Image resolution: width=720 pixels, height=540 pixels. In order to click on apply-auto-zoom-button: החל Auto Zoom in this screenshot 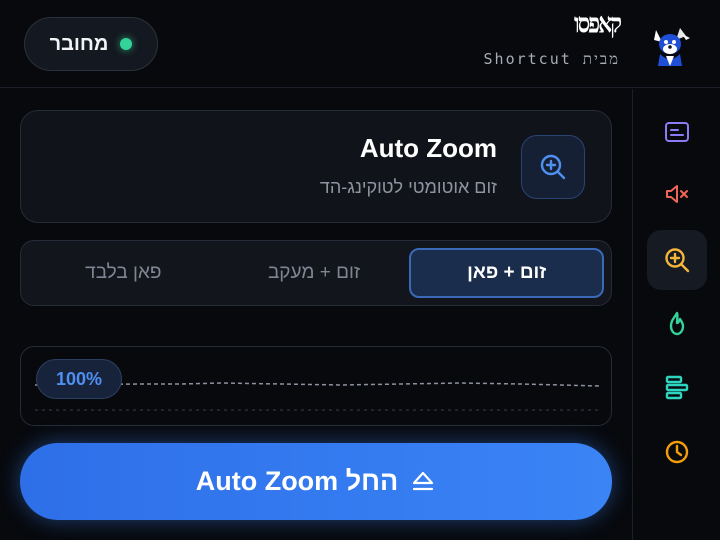, I will do `click(316, 481)`.